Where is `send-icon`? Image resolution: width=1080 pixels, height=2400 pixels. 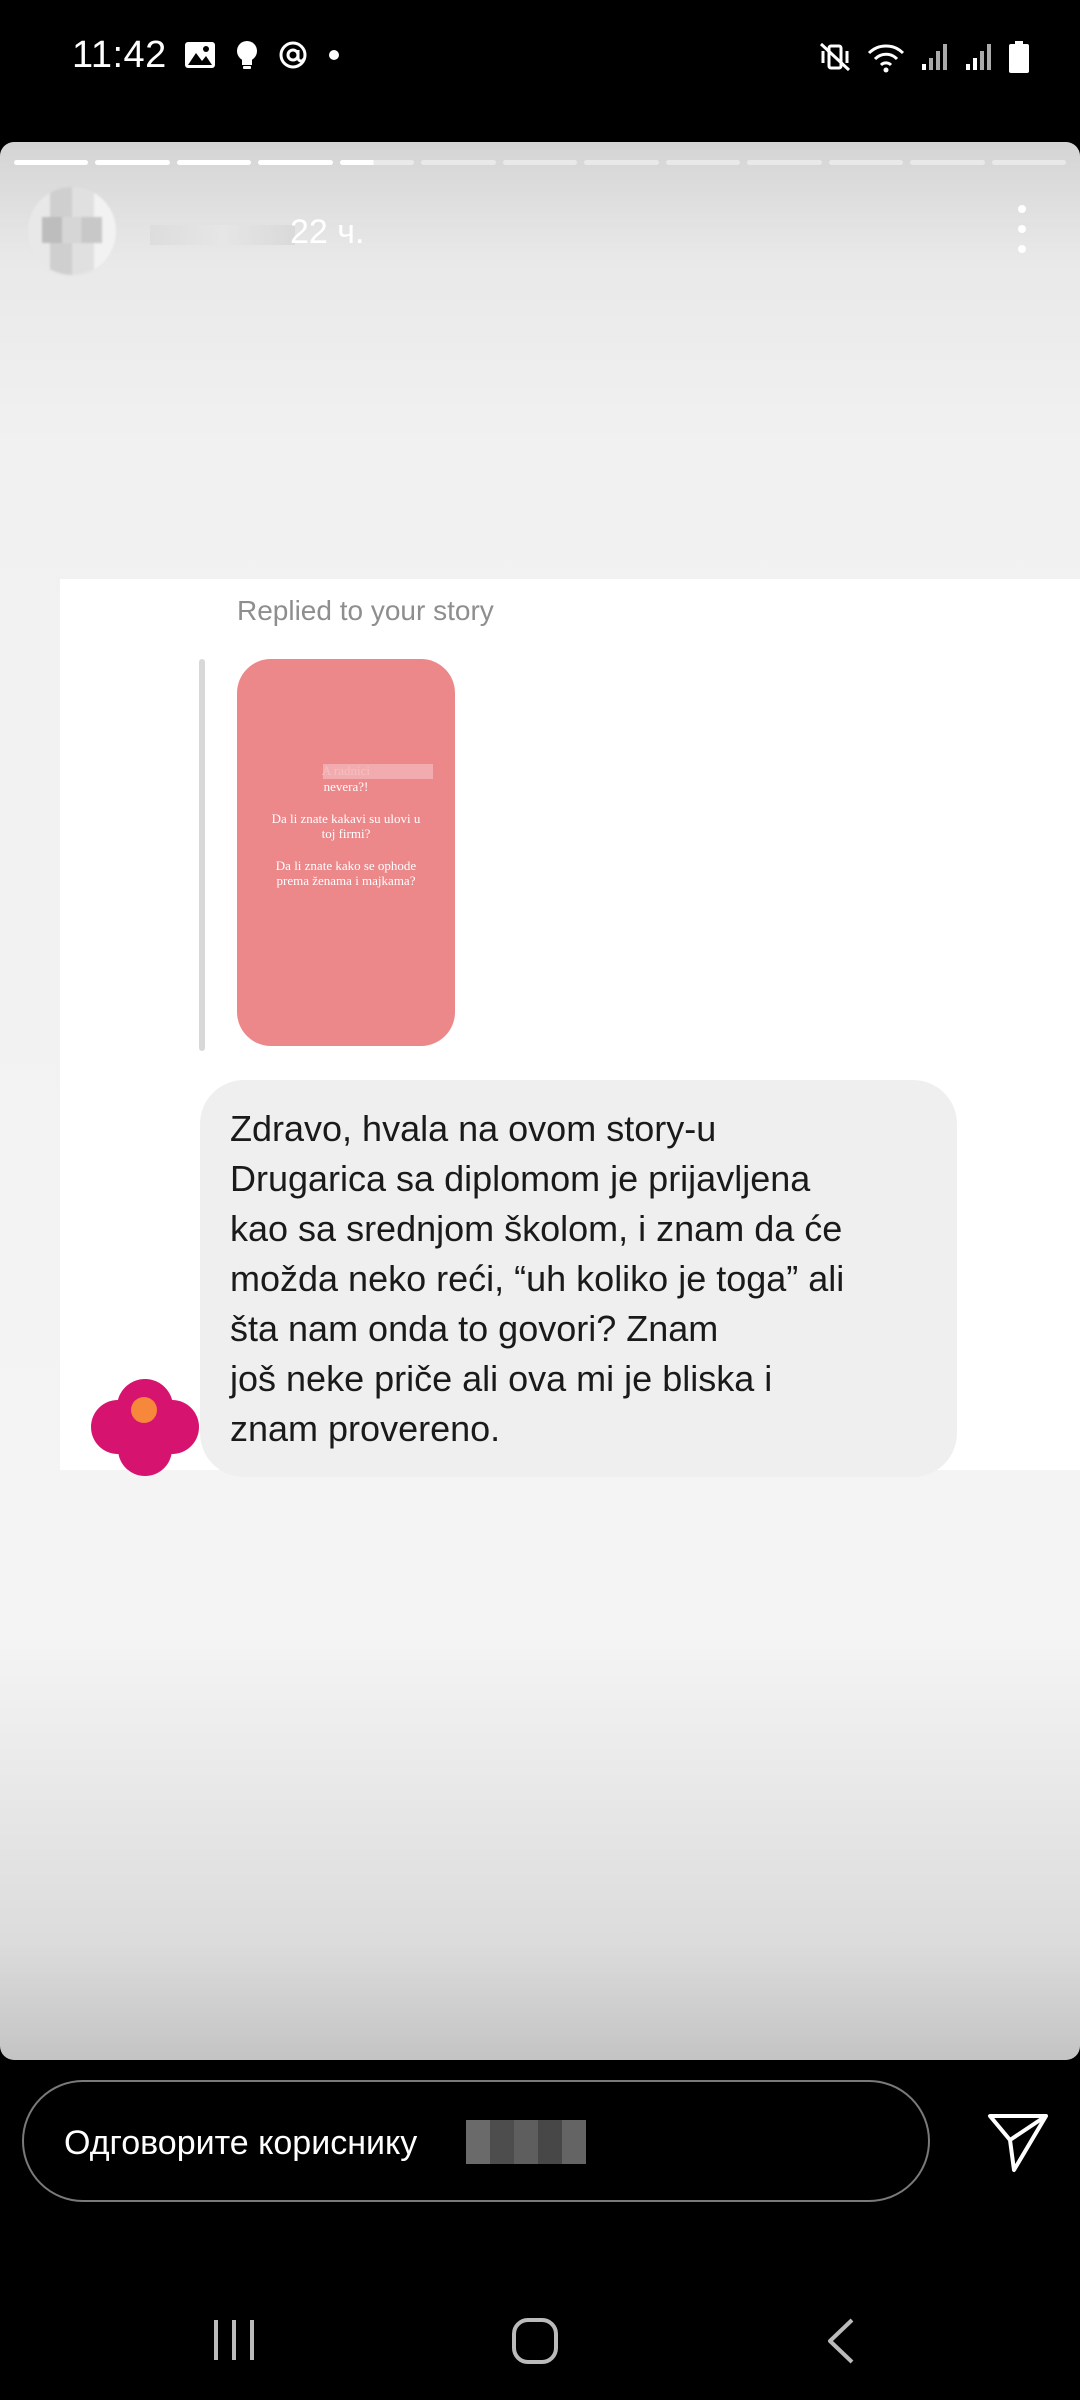
send-icon is located at coordinates (1018, 2142).